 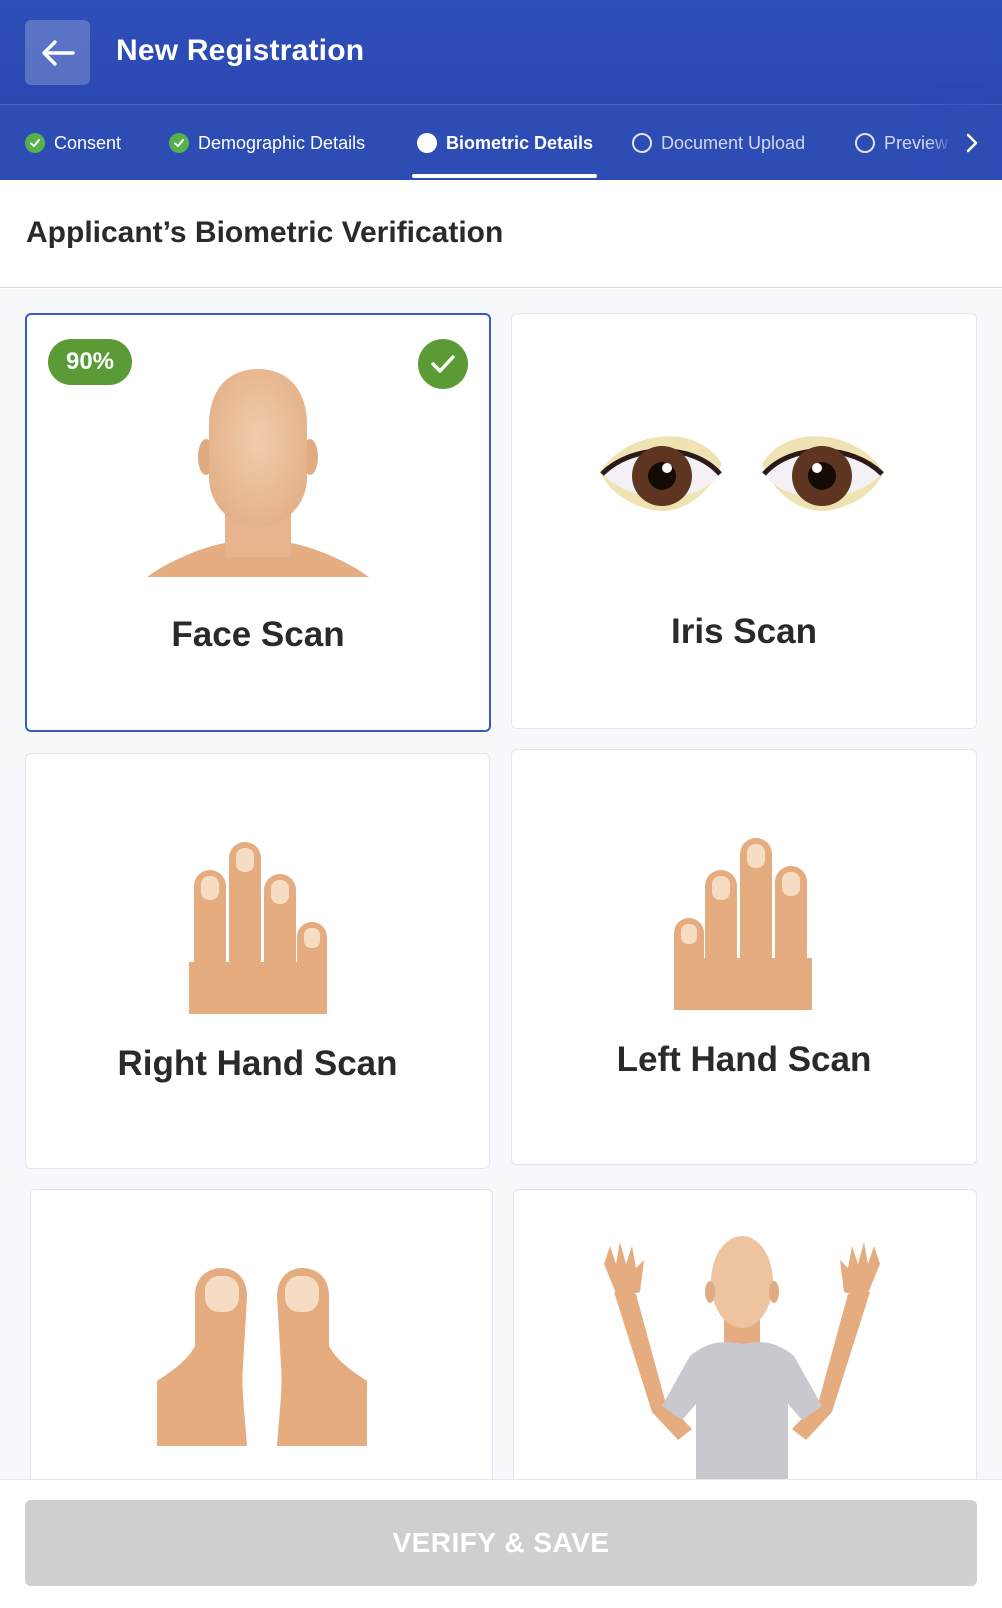 I want to click on footer-bar: VERIFY & SAVE, so click(x=501, y=1543).